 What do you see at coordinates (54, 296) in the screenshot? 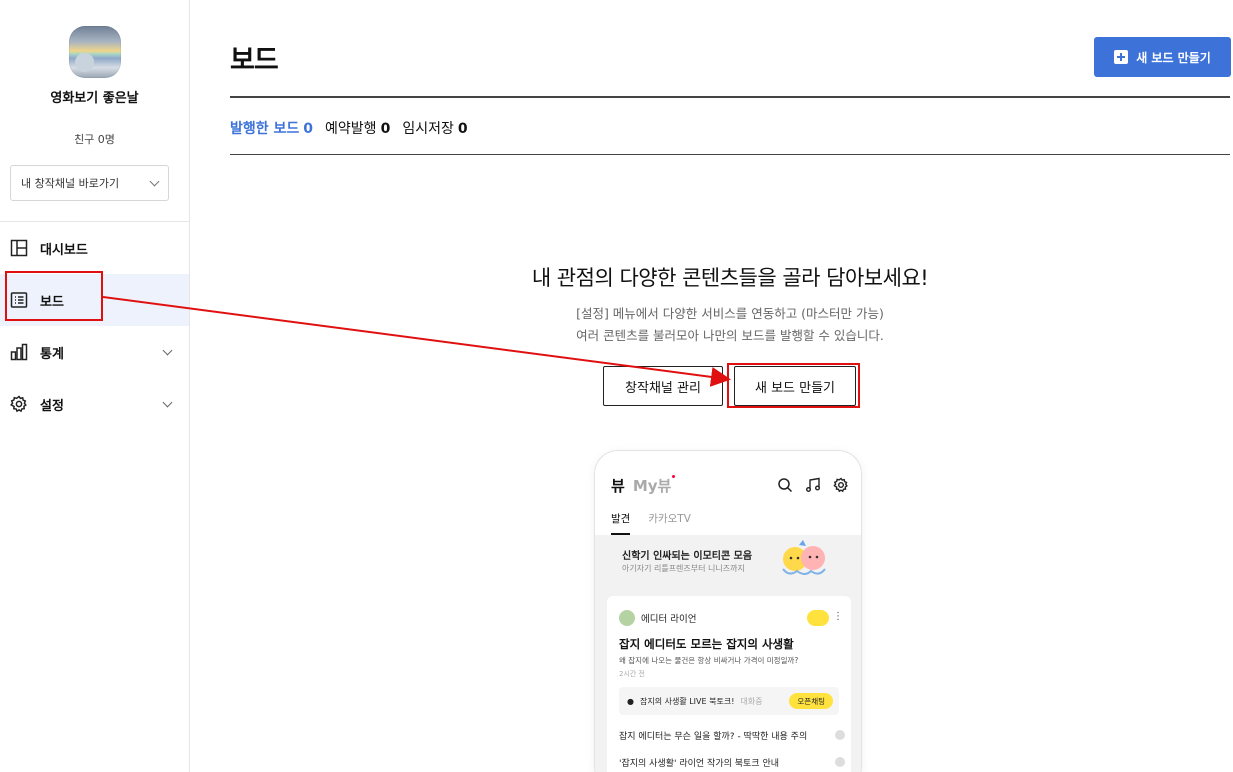
I see `annotation-highlight-board-nav` at bounding box center [54, 296].